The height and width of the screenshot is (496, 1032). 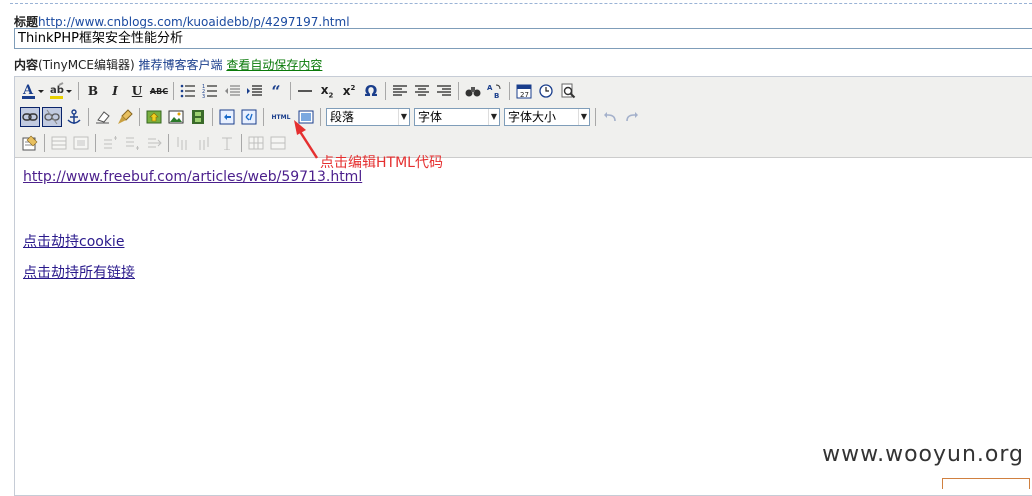 What do you see at coordinates (137, 91) in the screenshot?
I see `underline-button: U` at bounding box center [137, 91].